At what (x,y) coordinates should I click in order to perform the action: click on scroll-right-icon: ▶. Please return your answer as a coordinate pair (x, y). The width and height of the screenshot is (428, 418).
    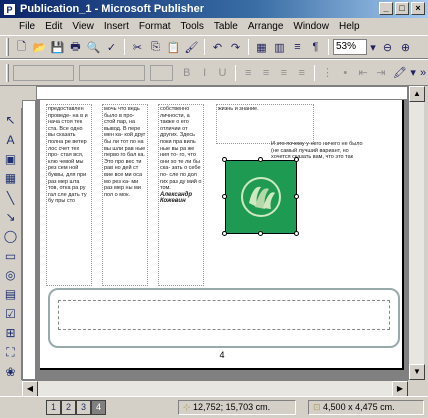
    Looking at the image, I should click on (400, 389).